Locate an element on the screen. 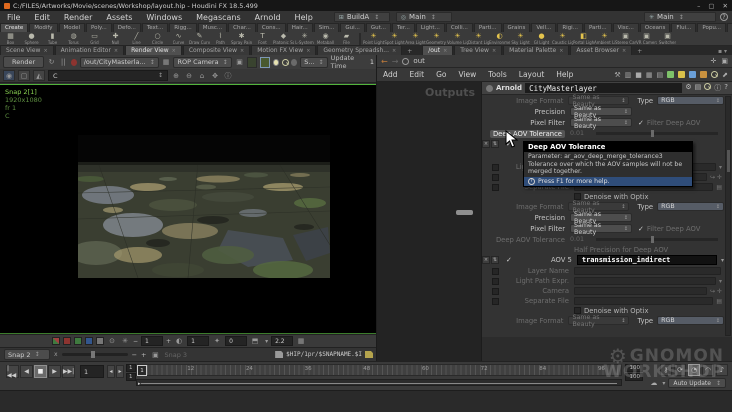  expand-icon: ⬈ is located at coordinates (725, 75).